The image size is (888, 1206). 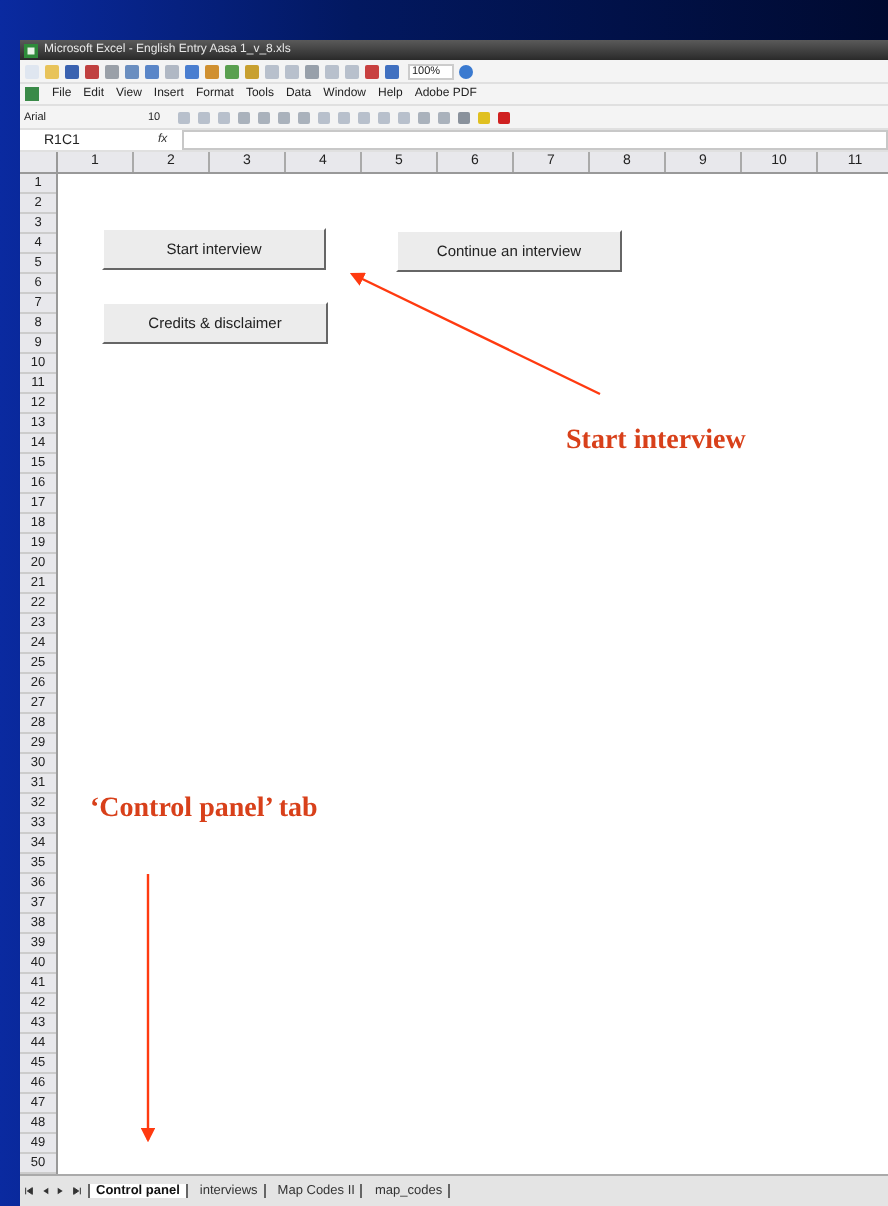 I want to click on annotation-text: ‘Control panel’ tab, so click(x=204, y=810).